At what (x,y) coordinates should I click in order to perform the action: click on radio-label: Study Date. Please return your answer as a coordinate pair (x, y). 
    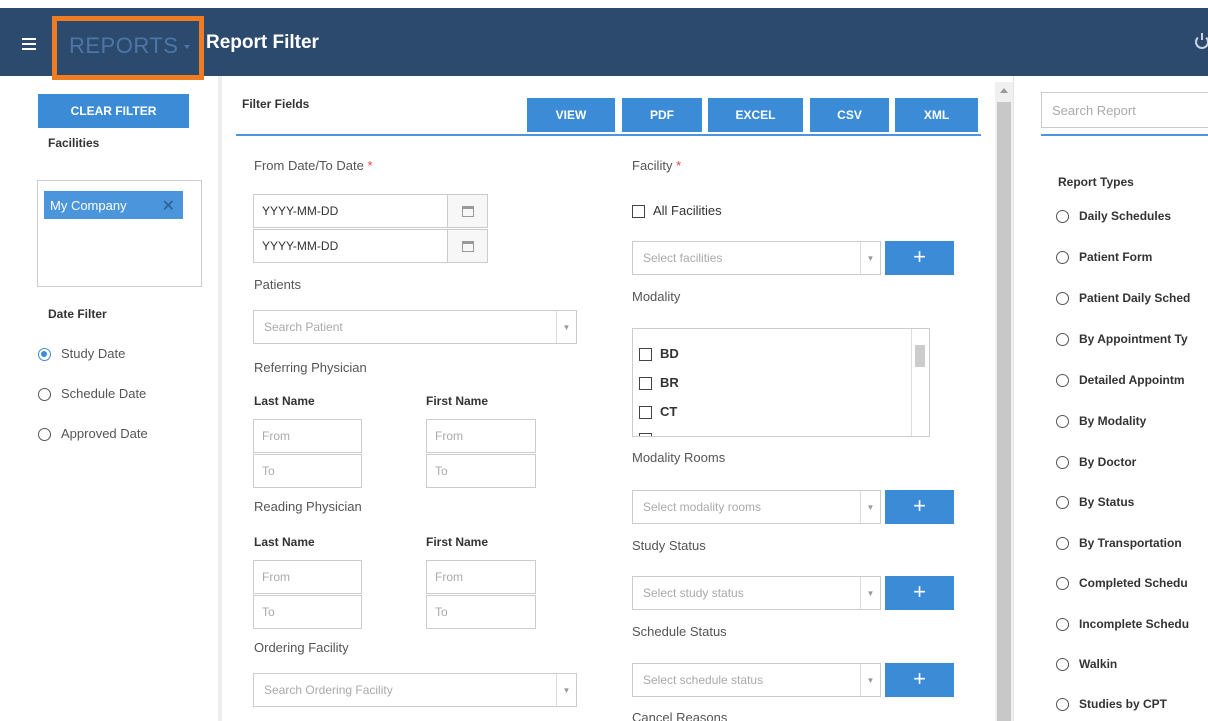
    Looking at the image, I should click on (93, 353).